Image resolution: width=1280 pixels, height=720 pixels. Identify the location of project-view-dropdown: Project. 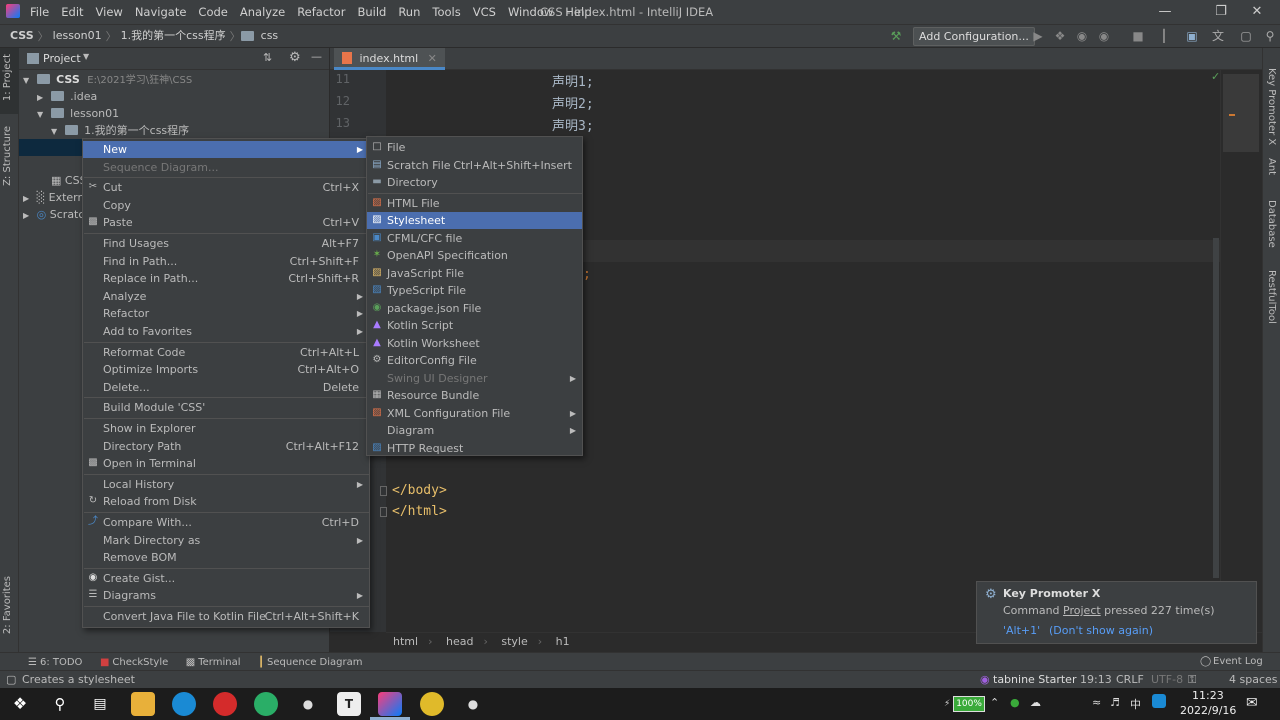
(62, 58).